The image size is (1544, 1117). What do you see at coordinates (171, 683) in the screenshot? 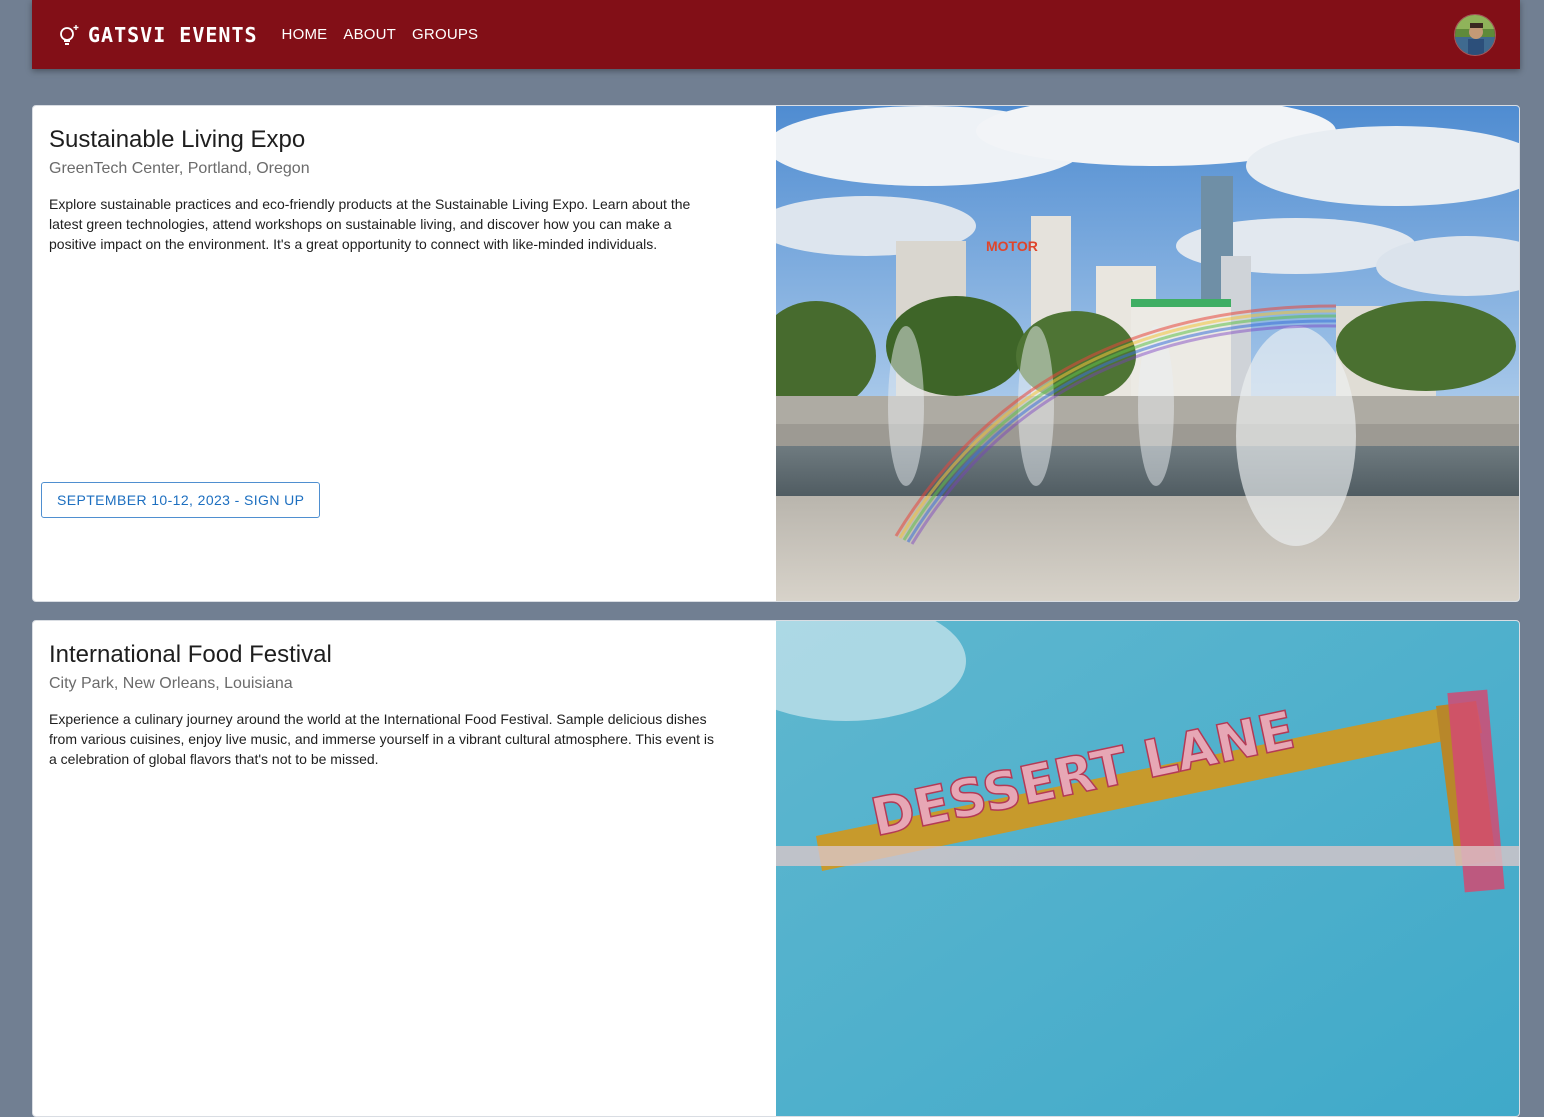
I see `event-location: City Park, New Orleans, Louisiana` at bounding box center [171, 683].